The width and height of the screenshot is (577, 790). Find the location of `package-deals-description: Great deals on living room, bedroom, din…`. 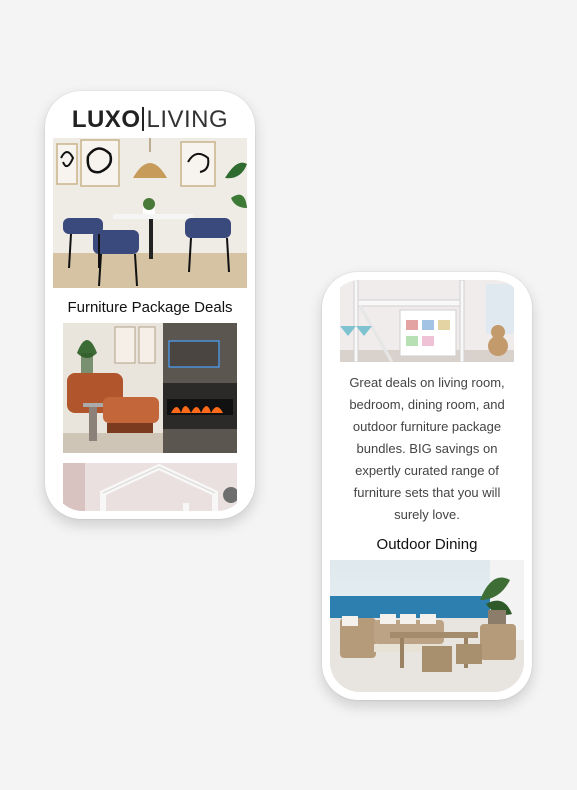

package-deals-description: Great deals on living room, bedroom, din… is located at coordinates (427, 448).